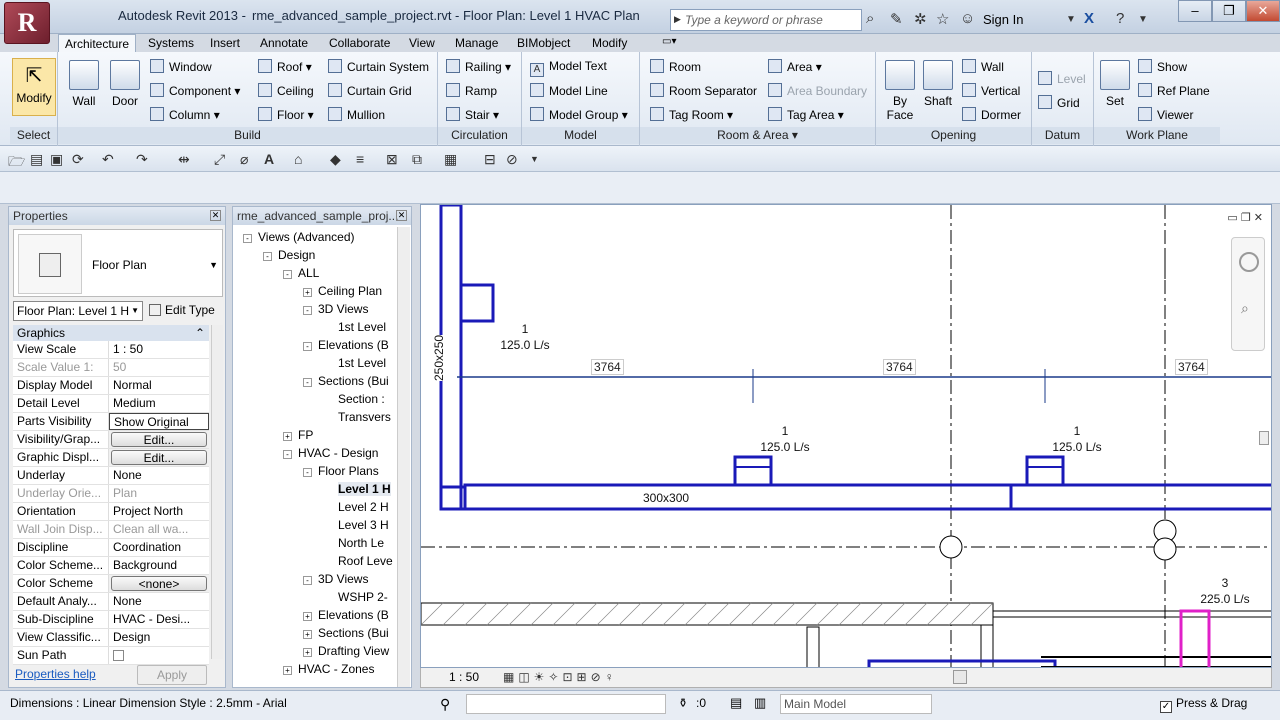 Image resolution: width=1280 pixels, height=720 pixels. Describe the element at coordinates (471, 90) in the screenshot. I see `ramp-button: Ramp` at that location.